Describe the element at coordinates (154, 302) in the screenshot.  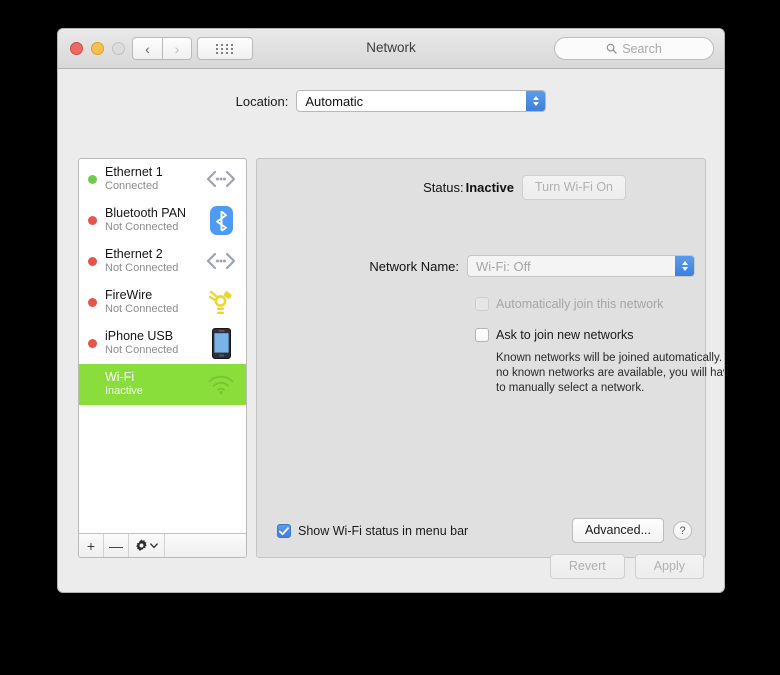
I see `service-text: FireWire Not Connected` at that location.